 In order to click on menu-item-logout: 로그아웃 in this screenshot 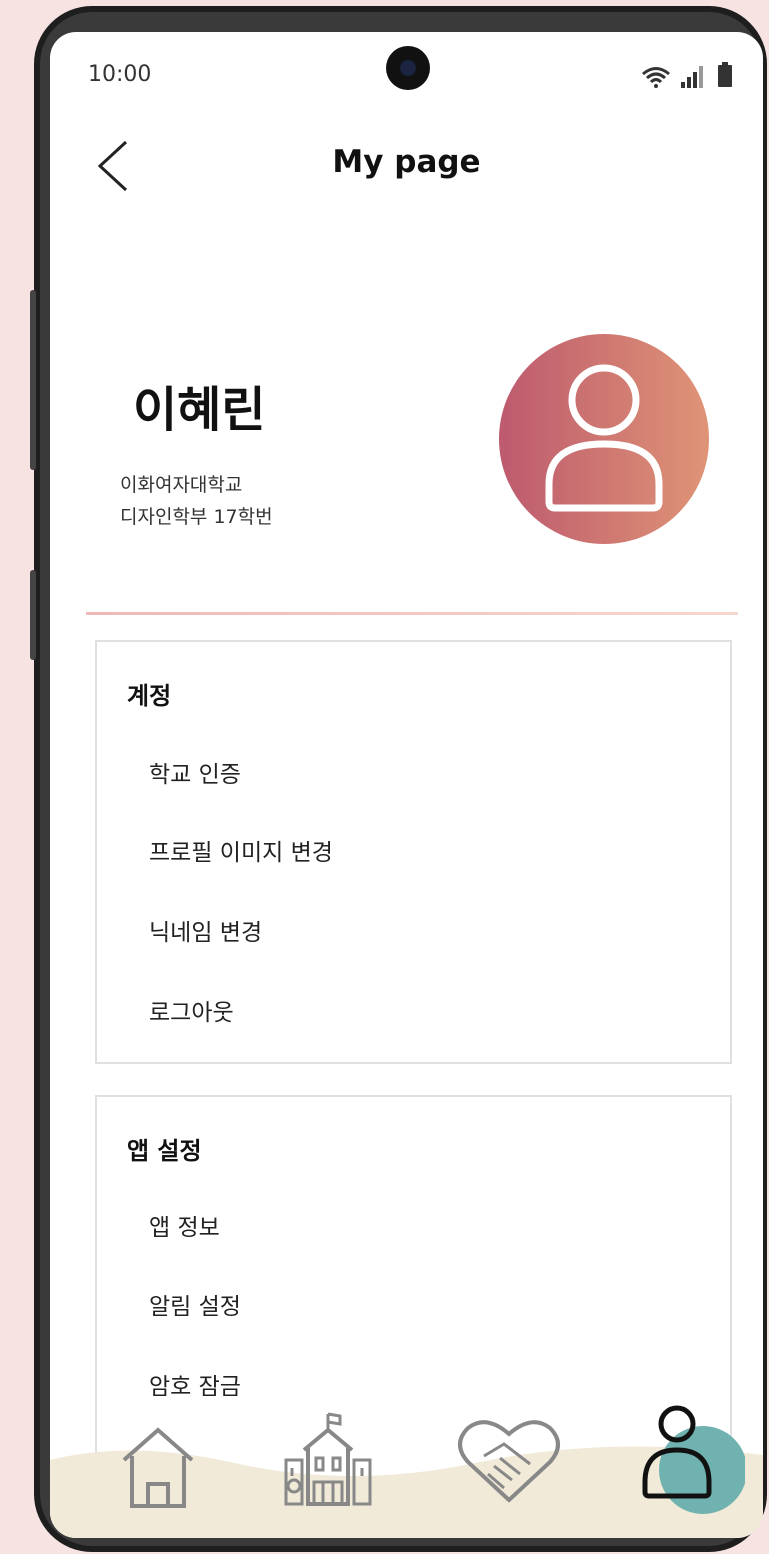, I will do `click(191, 1010)`.